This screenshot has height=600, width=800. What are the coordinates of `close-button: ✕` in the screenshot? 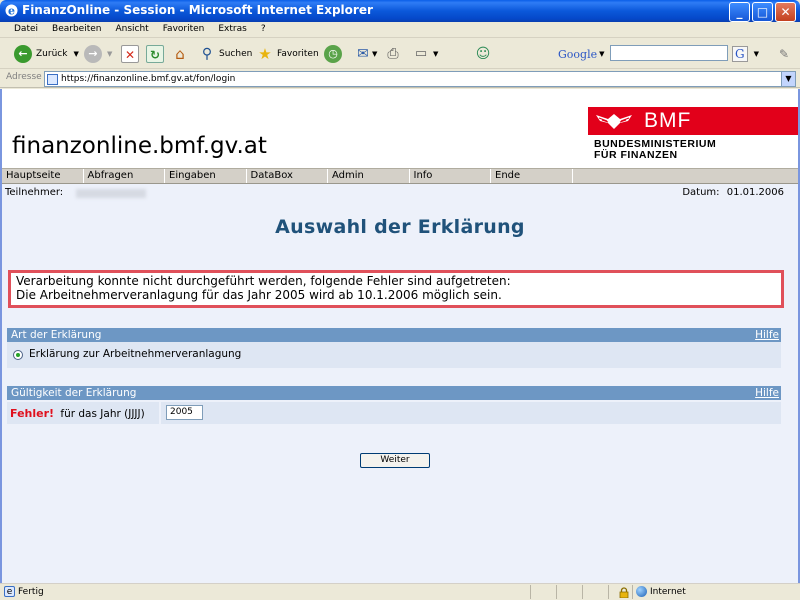 It's located at (785, 12).